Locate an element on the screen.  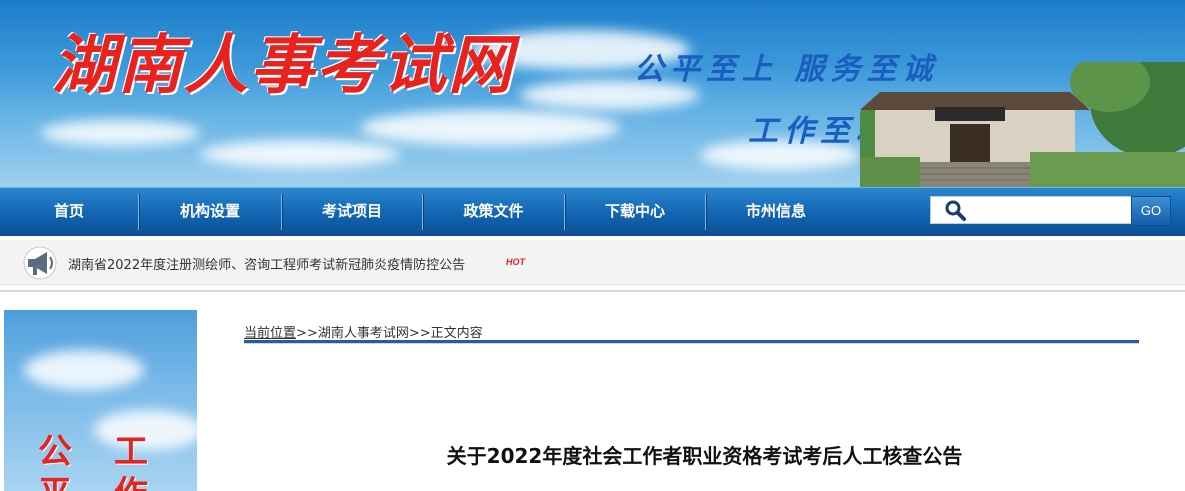
breadcrumb-page: 正文内容 is located at coordinates (456, 333).